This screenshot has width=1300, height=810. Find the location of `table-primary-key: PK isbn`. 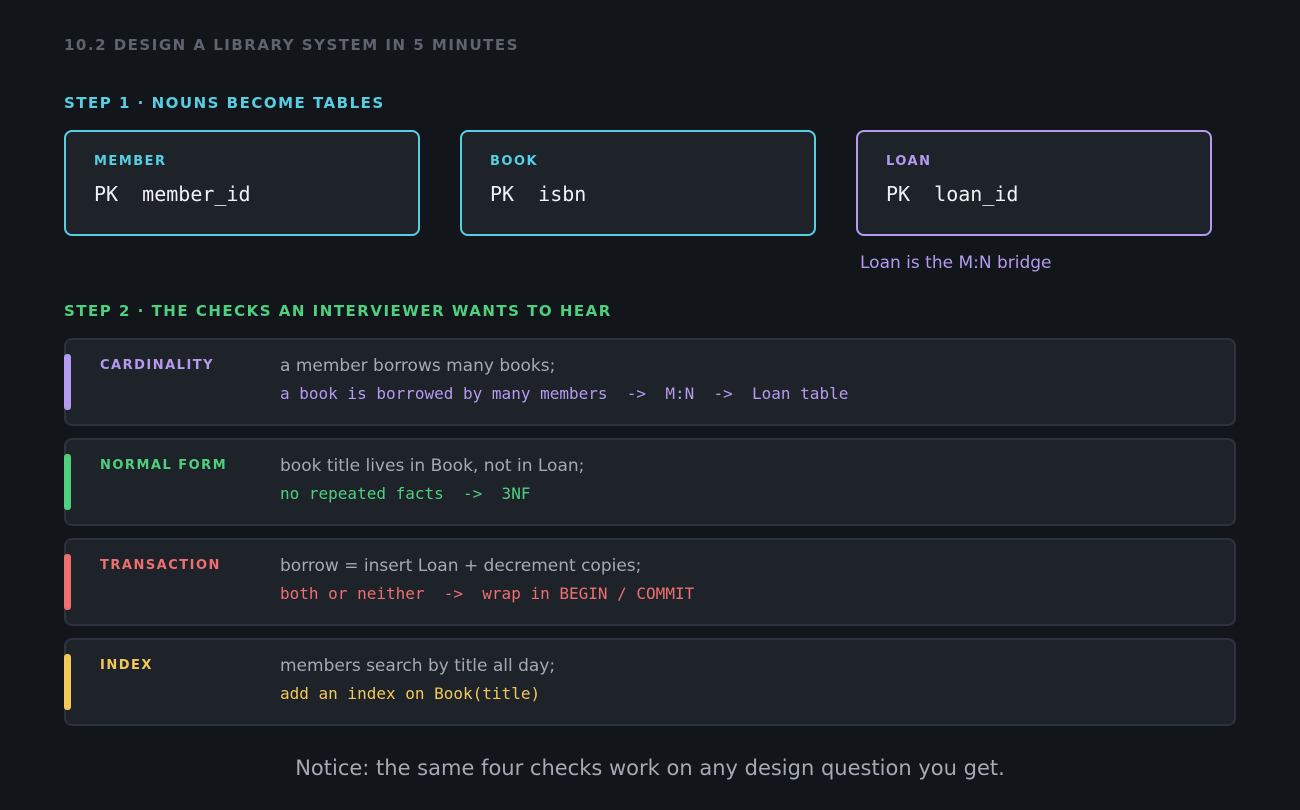

table-primary-key: PK isbn is located at coordinates (538, 194).